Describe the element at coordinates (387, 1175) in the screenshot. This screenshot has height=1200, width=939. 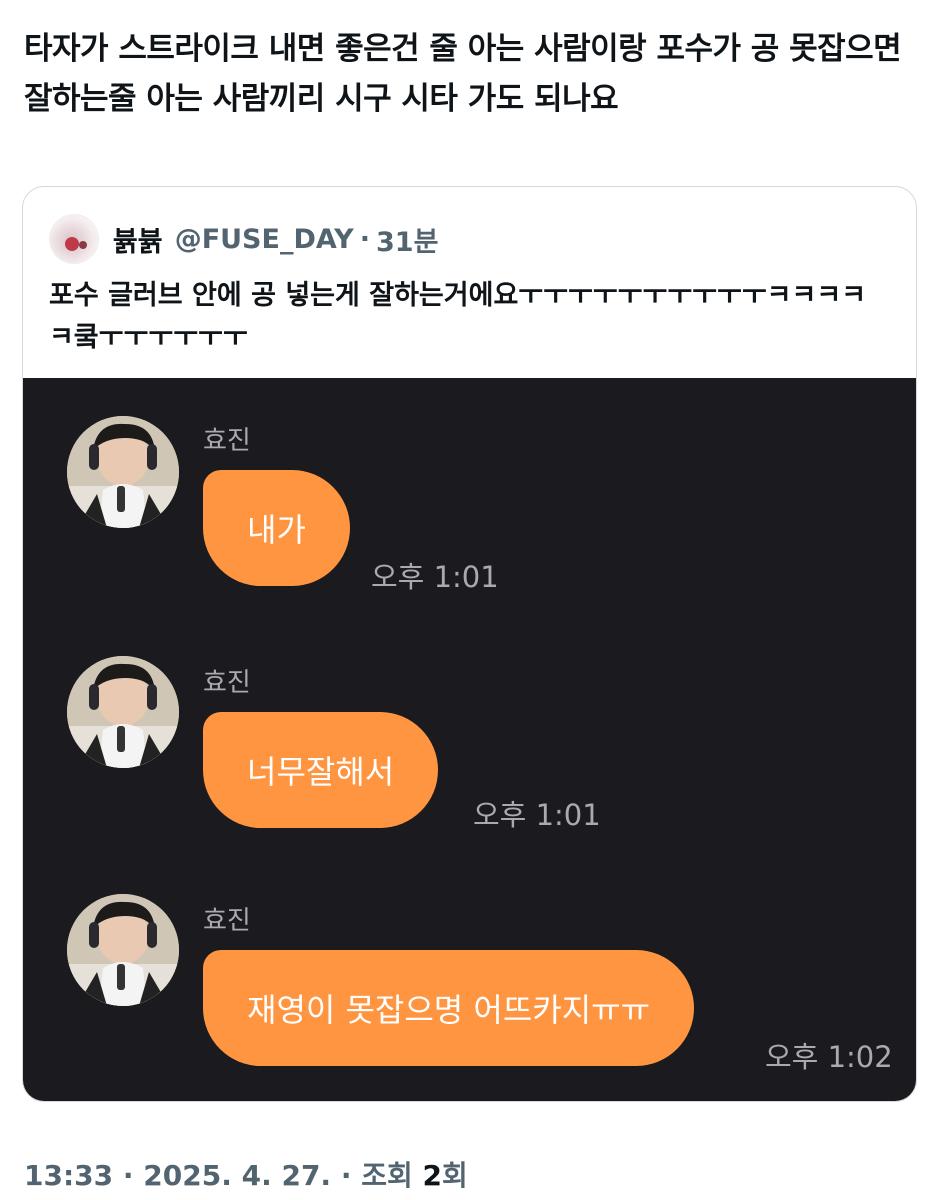
I see `views-label: 조회` at that location.